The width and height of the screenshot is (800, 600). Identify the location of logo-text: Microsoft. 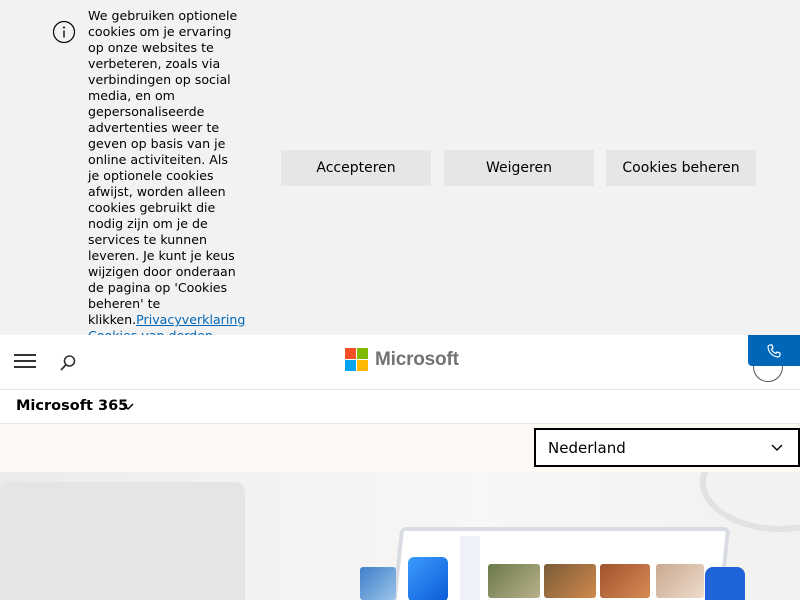
(417, 359).